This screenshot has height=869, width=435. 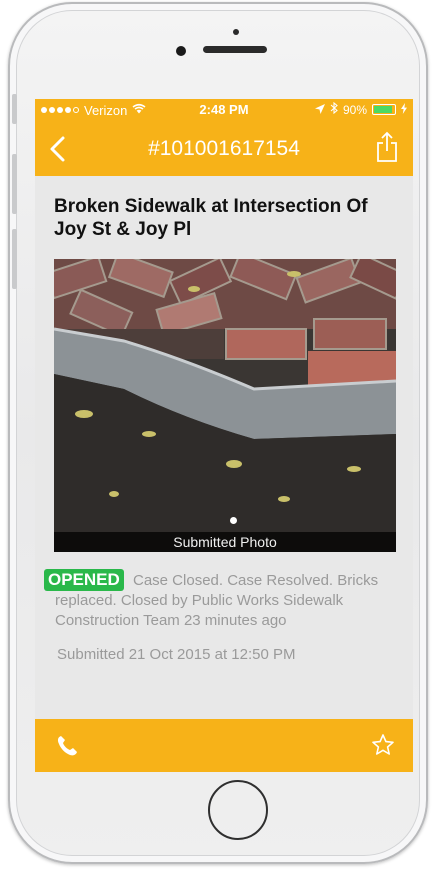 What do you see at coordinates (383, 745) in the screenshot?
I see `star-icon` at bounding box center [383, 745].